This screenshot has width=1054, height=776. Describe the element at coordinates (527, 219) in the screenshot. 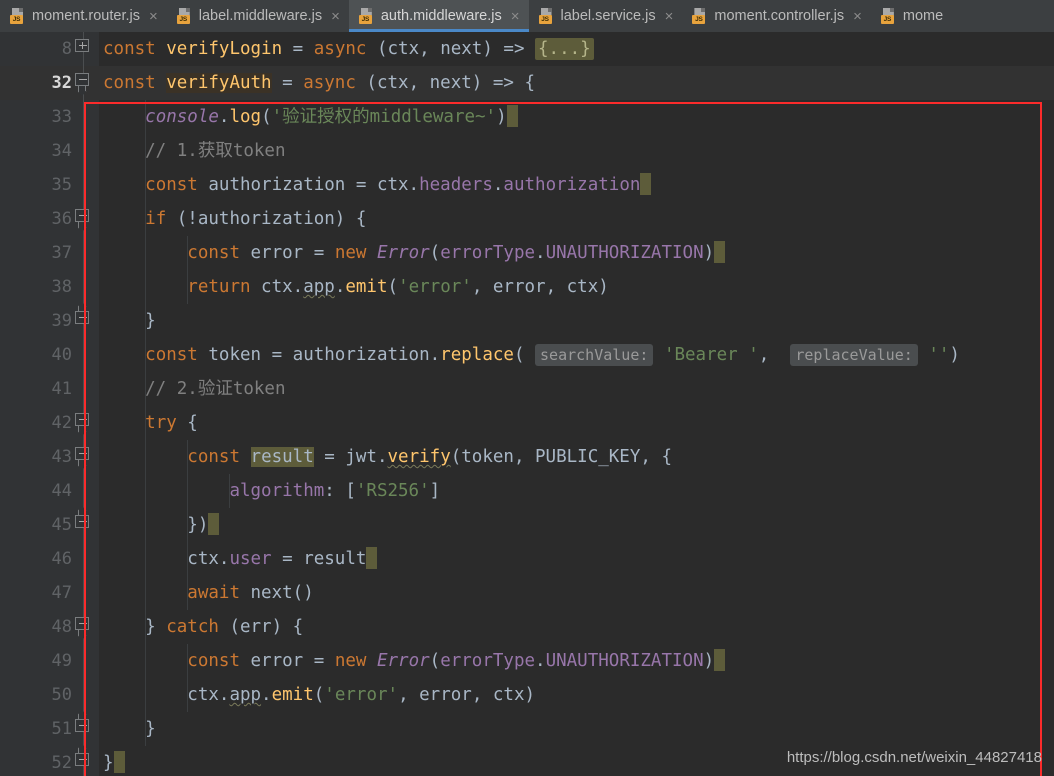

I see `code-line: 36 if (!authorization) {` at that location.